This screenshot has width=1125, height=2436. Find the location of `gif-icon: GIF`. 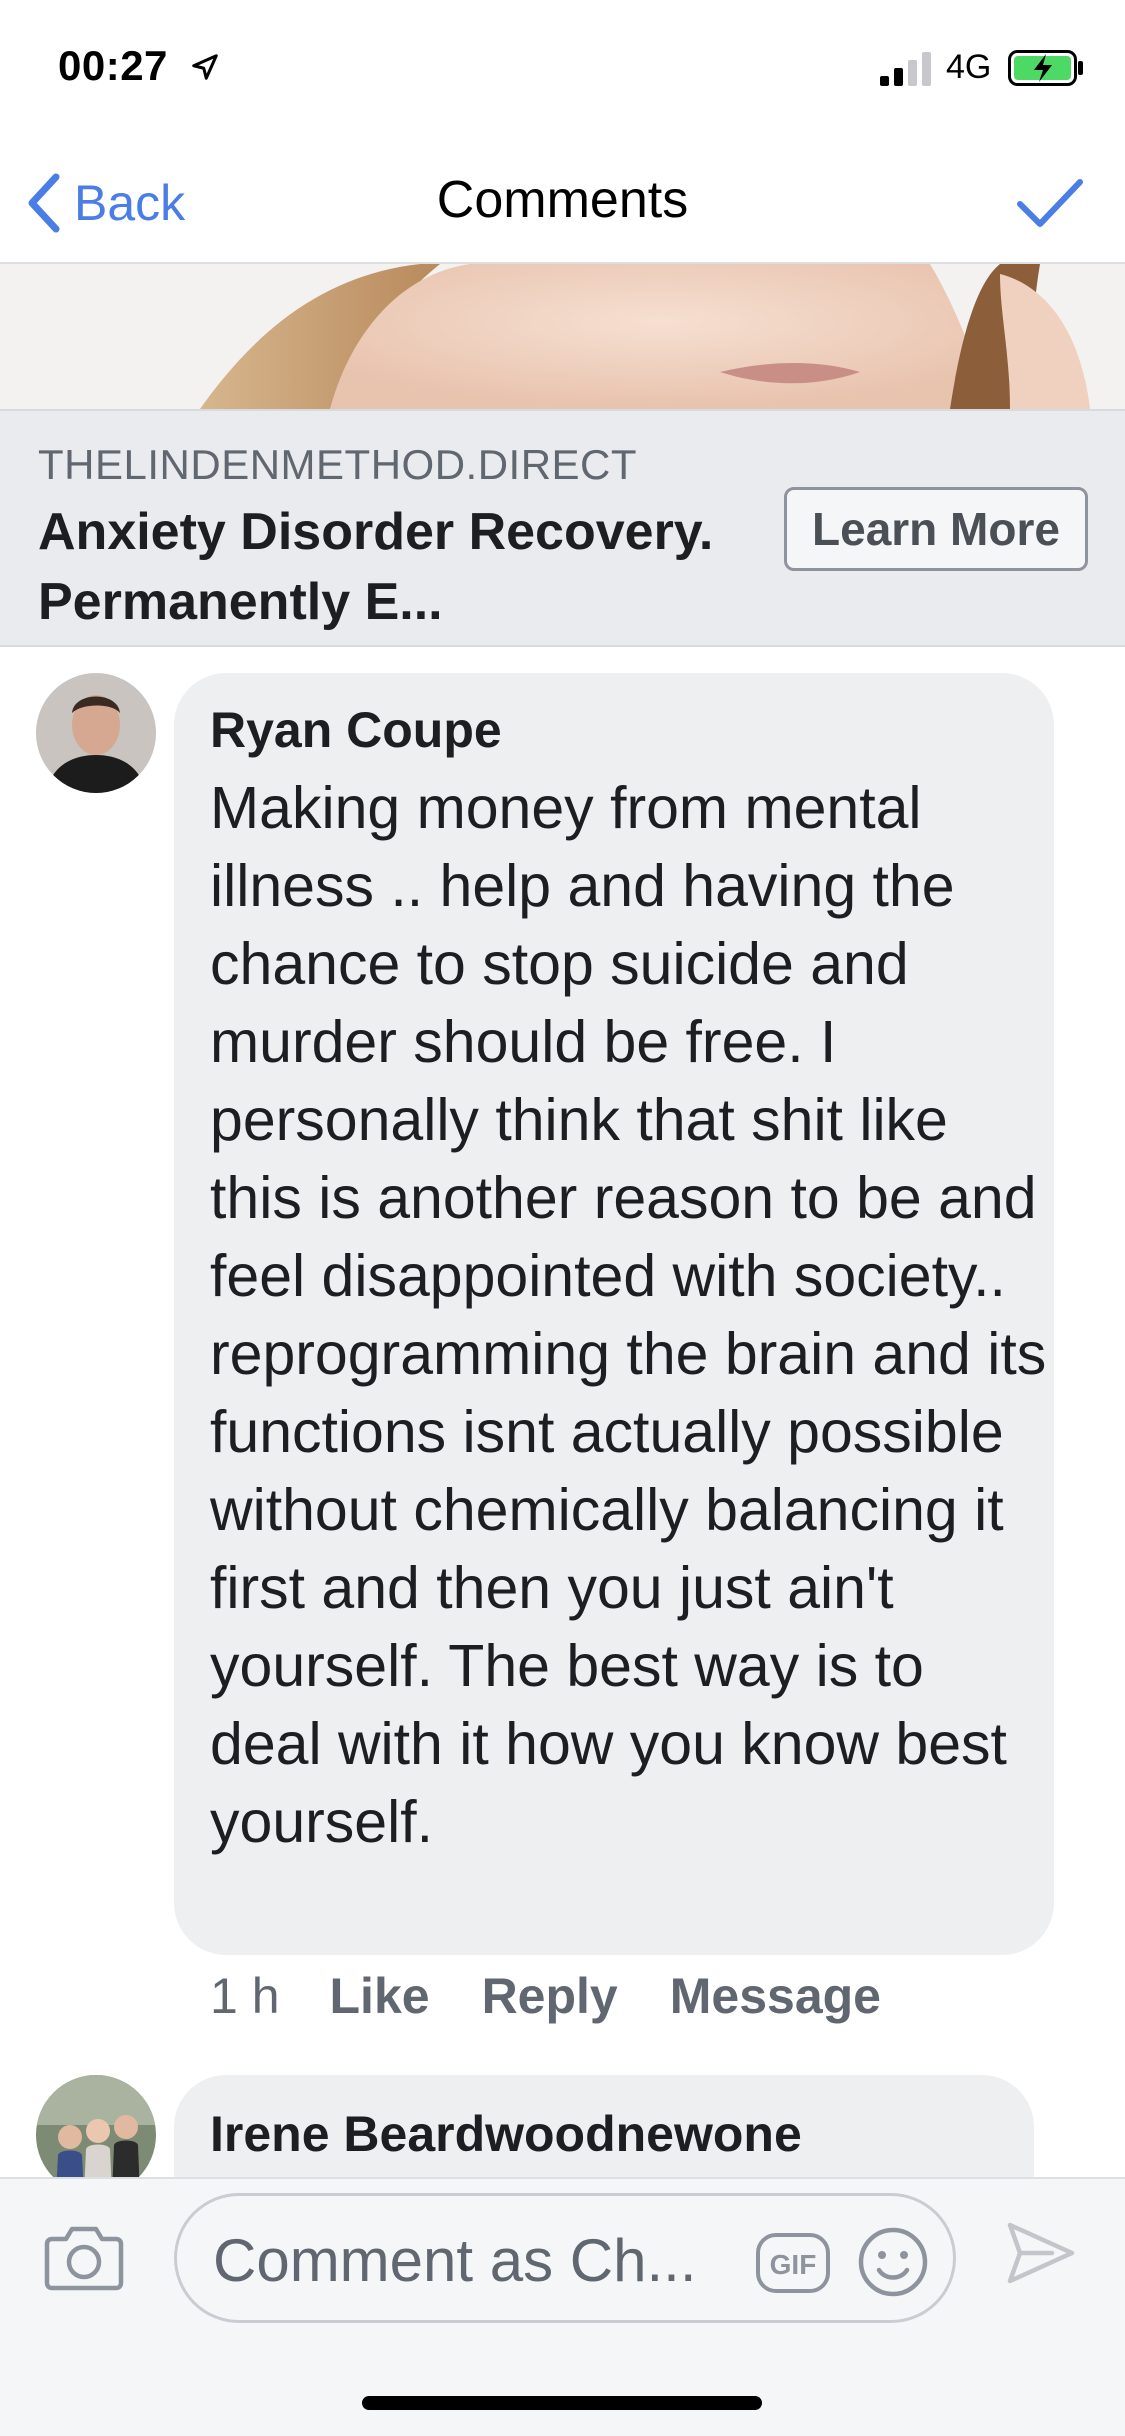

gif-icon: GIF is located at coordinates (793, 2263).